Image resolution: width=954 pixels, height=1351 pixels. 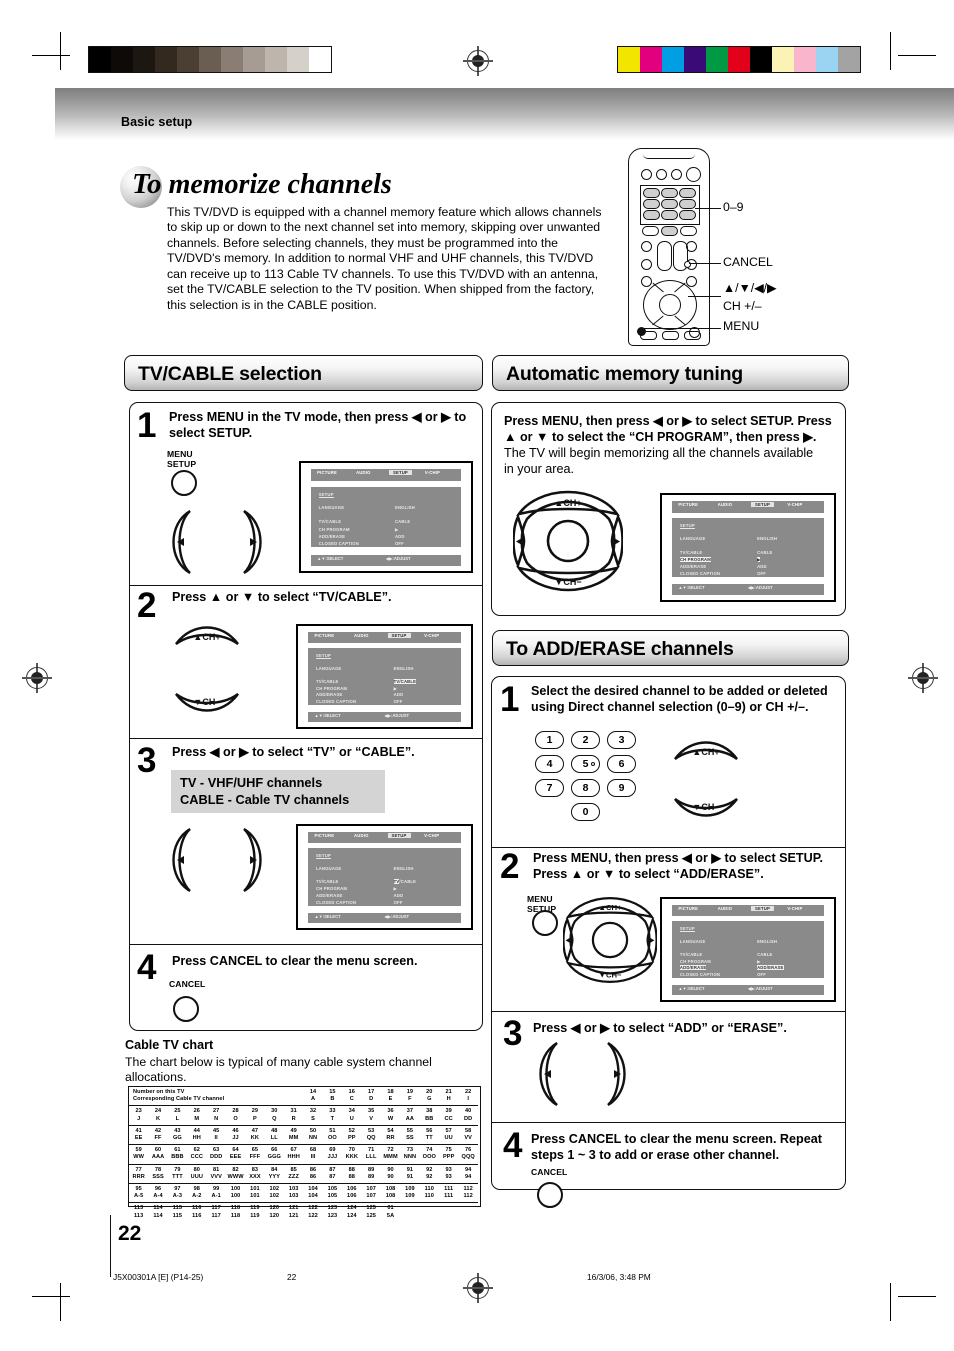 What do you see at coordinates (371, 1179) in the screenshot?
I see `cable-cell-cable: 89` at bounding box center [371, 1179].